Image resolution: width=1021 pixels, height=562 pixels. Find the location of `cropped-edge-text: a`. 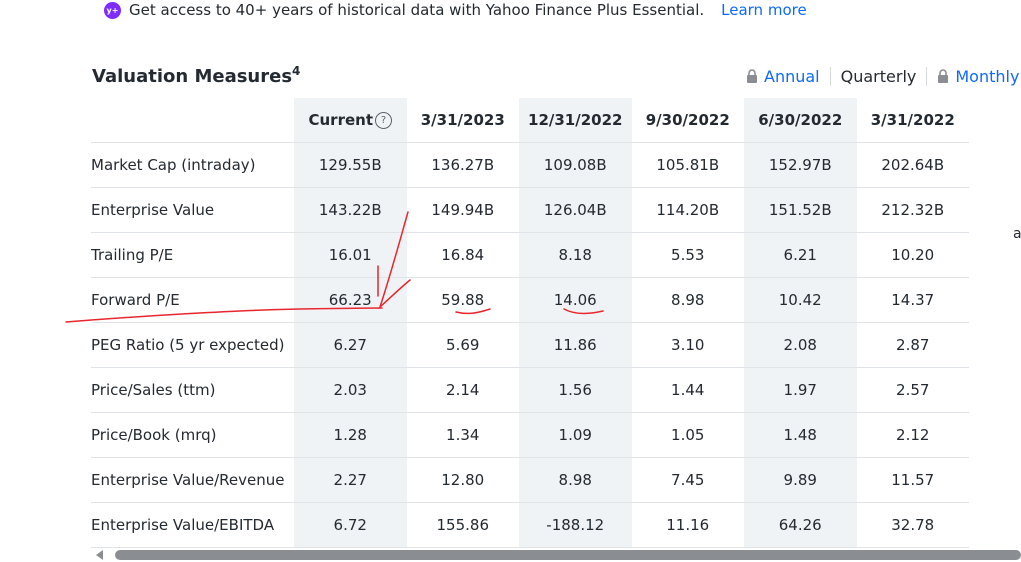

cropped-edge-text: a is located at coordinates (1017, 234).